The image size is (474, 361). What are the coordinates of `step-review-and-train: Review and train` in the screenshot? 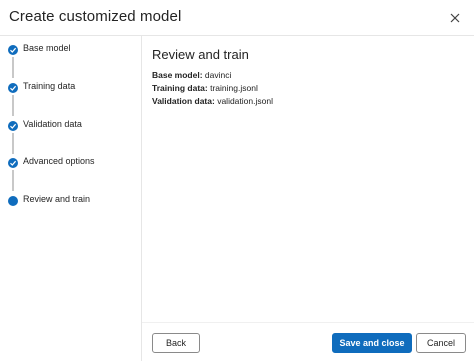 It's located at (70, 202).